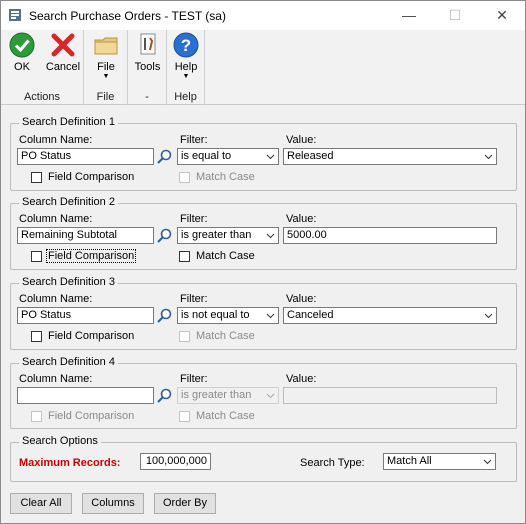 The image size is (526, 524). What do you see at coordinates (70, 463) in the screenshot?
I see `max-records-label: Maximum Records:` at bounding box center [70, 463].